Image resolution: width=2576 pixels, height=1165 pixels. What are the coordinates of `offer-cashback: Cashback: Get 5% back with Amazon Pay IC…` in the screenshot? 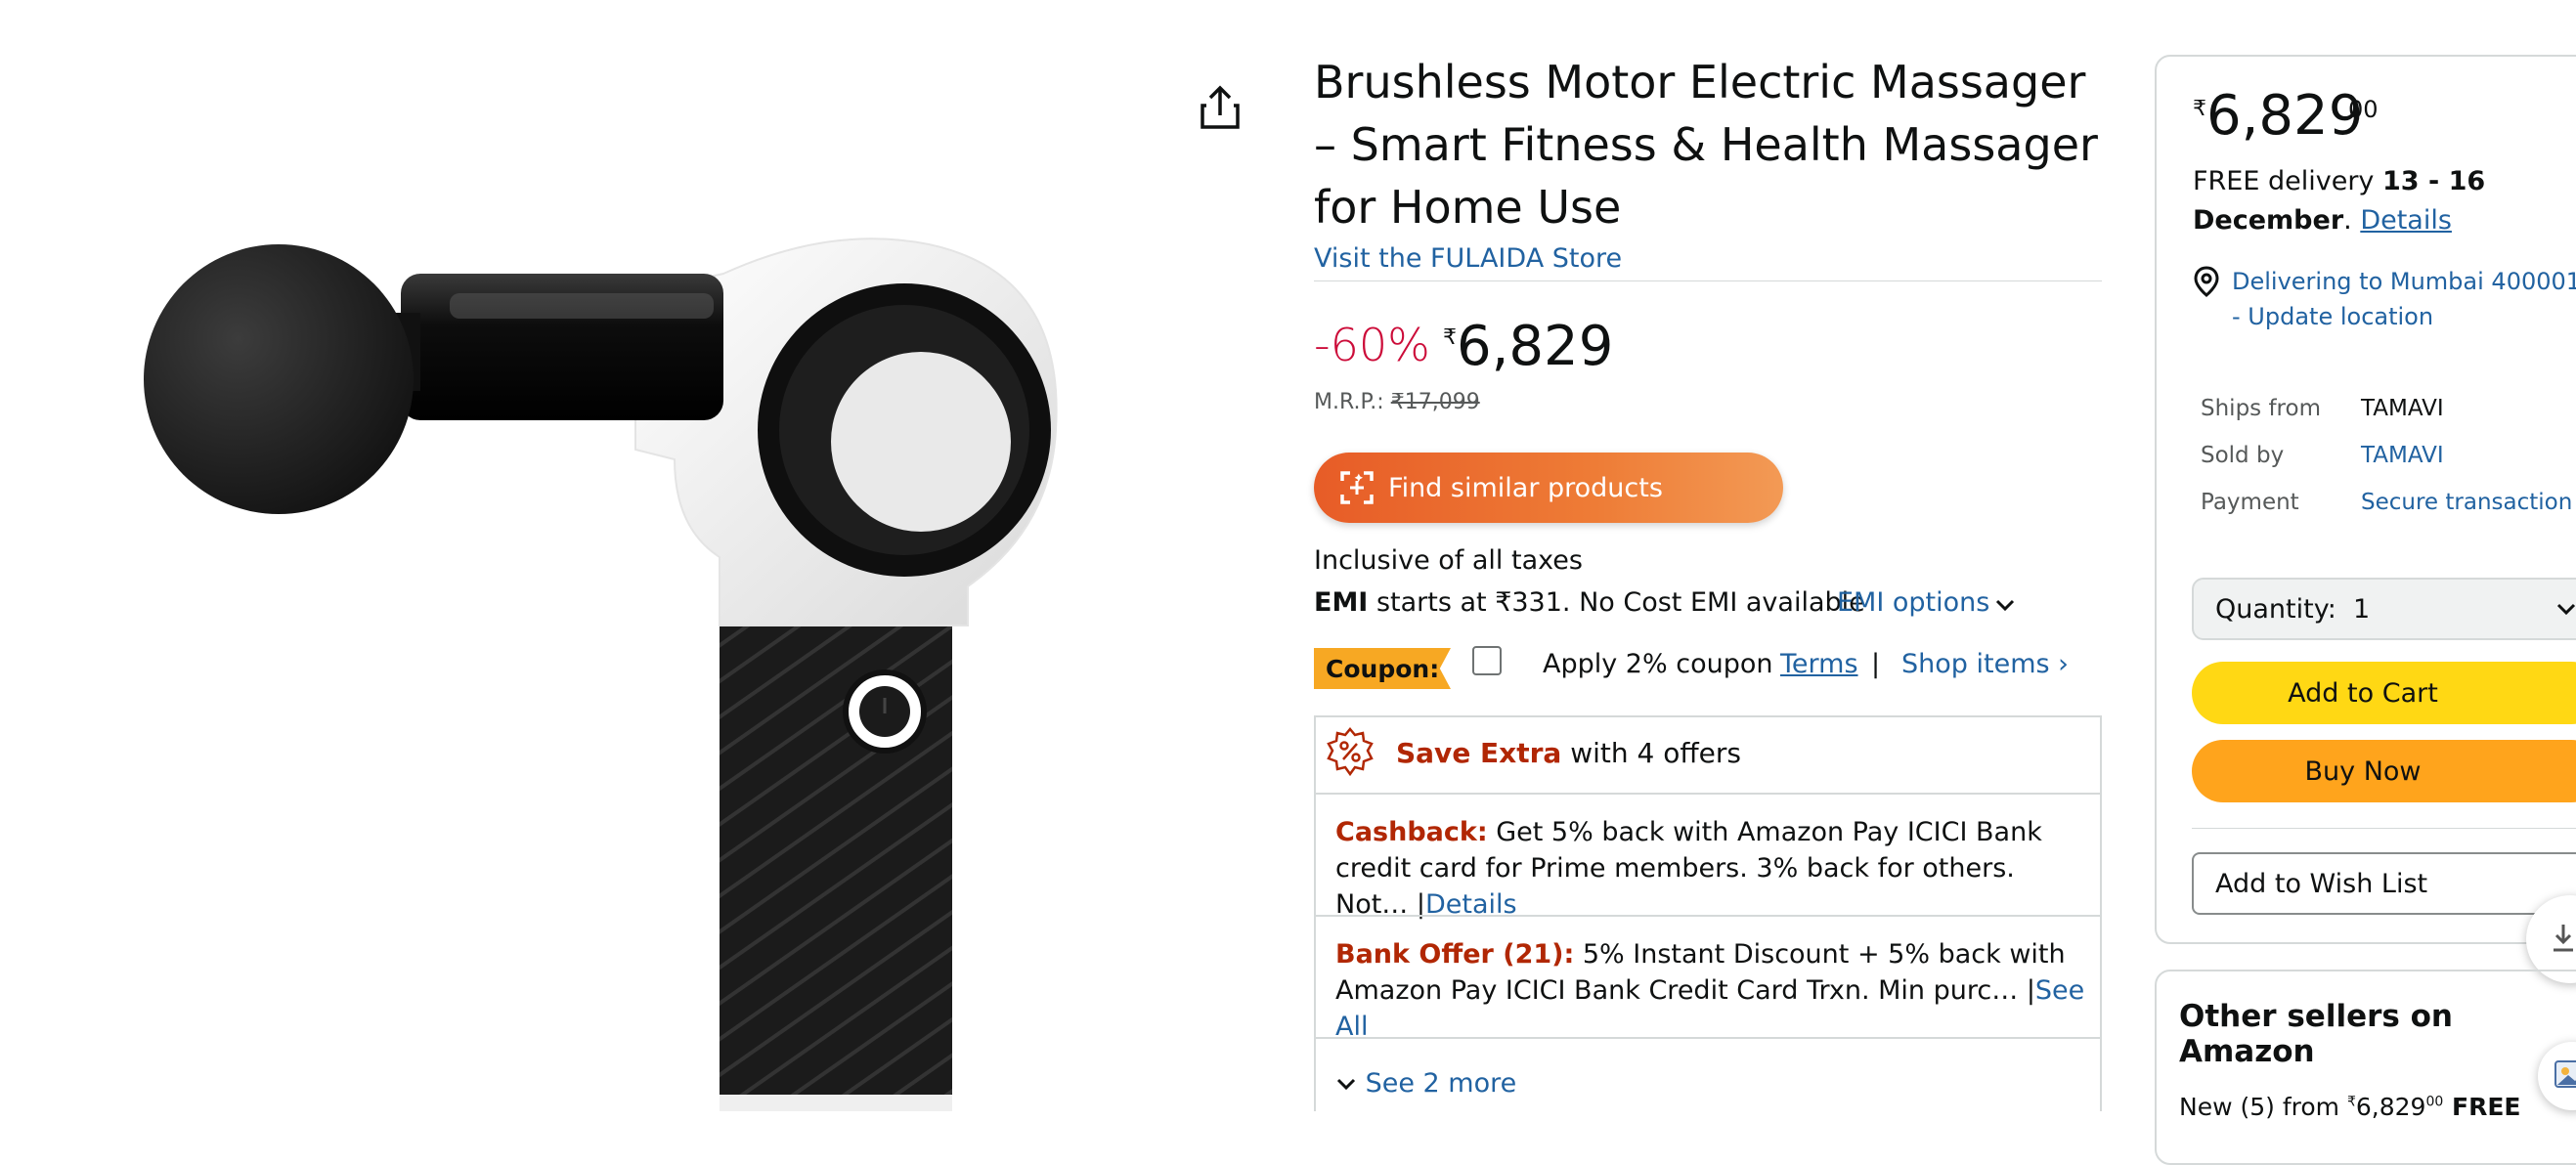 It's located at (1688, 868).